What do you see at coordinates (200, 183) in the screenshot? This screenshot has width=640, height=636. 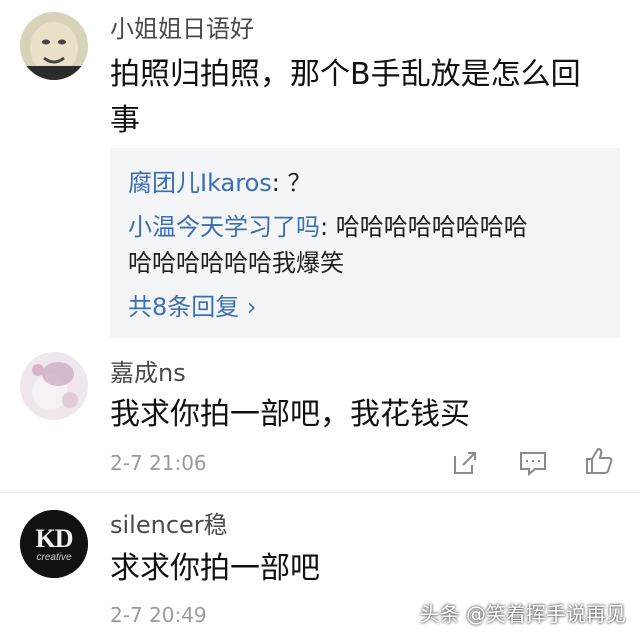 I see `reply-author: 腐团儿Ikaros` at bounding box center [200, 183].